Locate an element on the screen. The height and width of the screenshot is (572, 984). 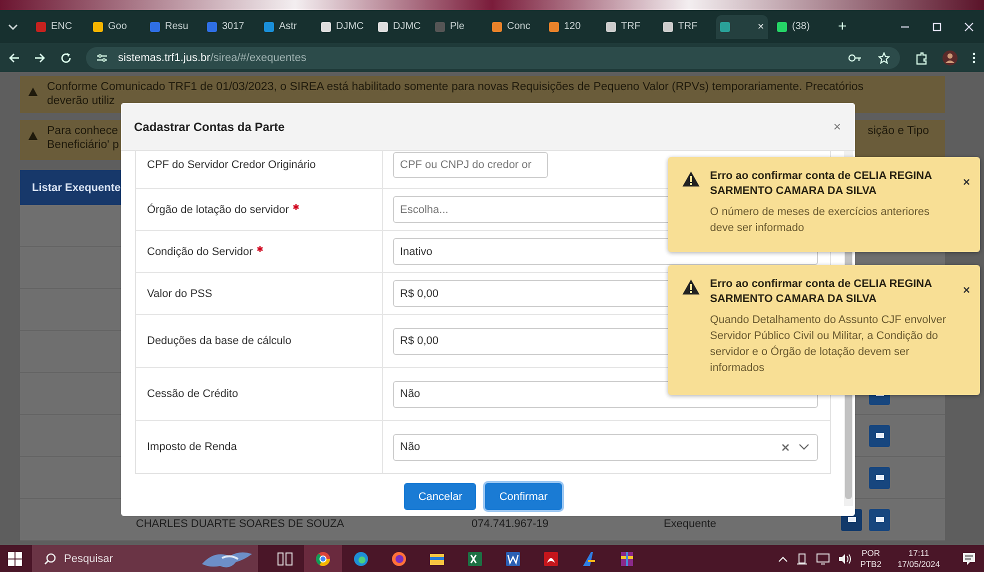
close-icon is located at coordinates (969, 27).